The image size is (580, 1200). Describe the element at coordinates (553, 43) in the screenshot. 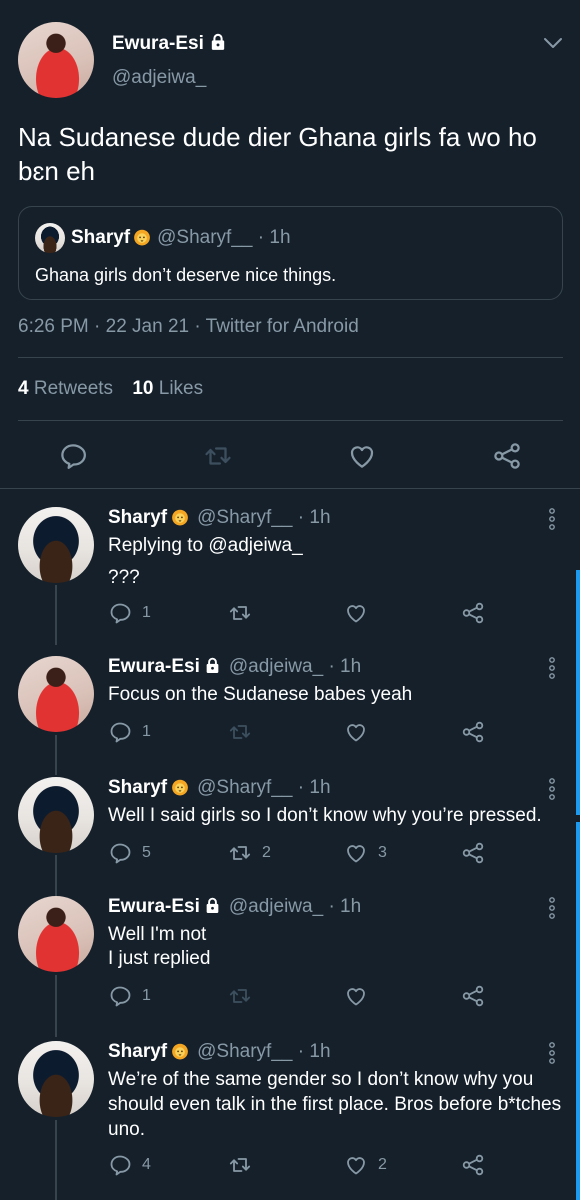

I see `chevron-down-icon` at that location.